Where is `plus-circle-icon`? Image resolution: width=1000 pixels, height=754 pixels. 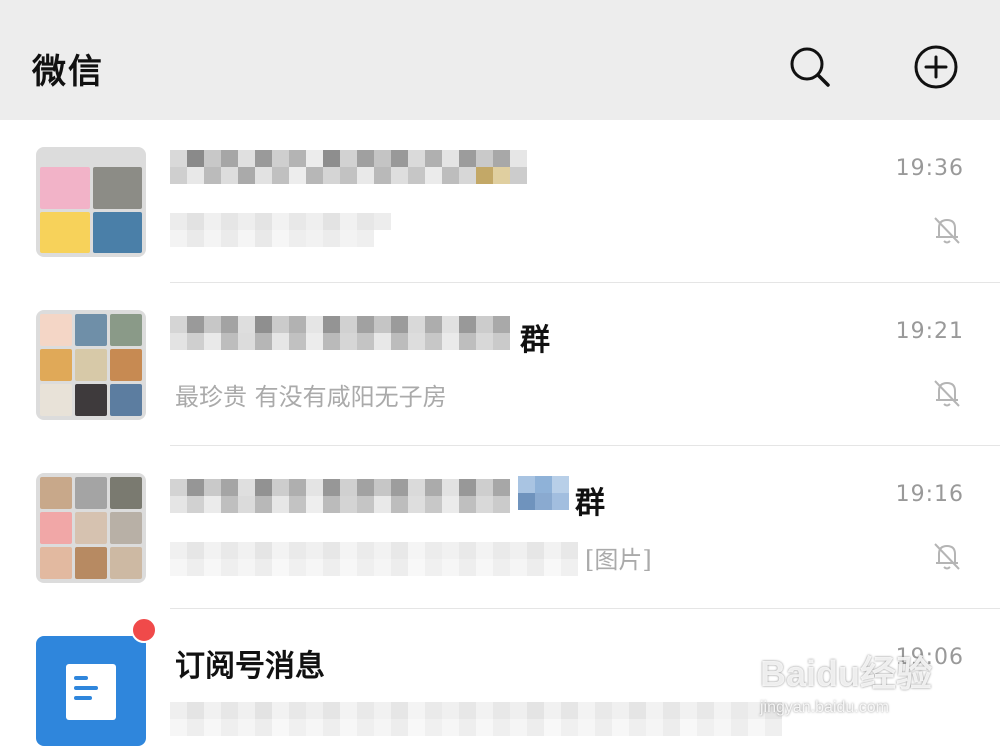 plus-circle-icon is located at coordinates (936, 67).